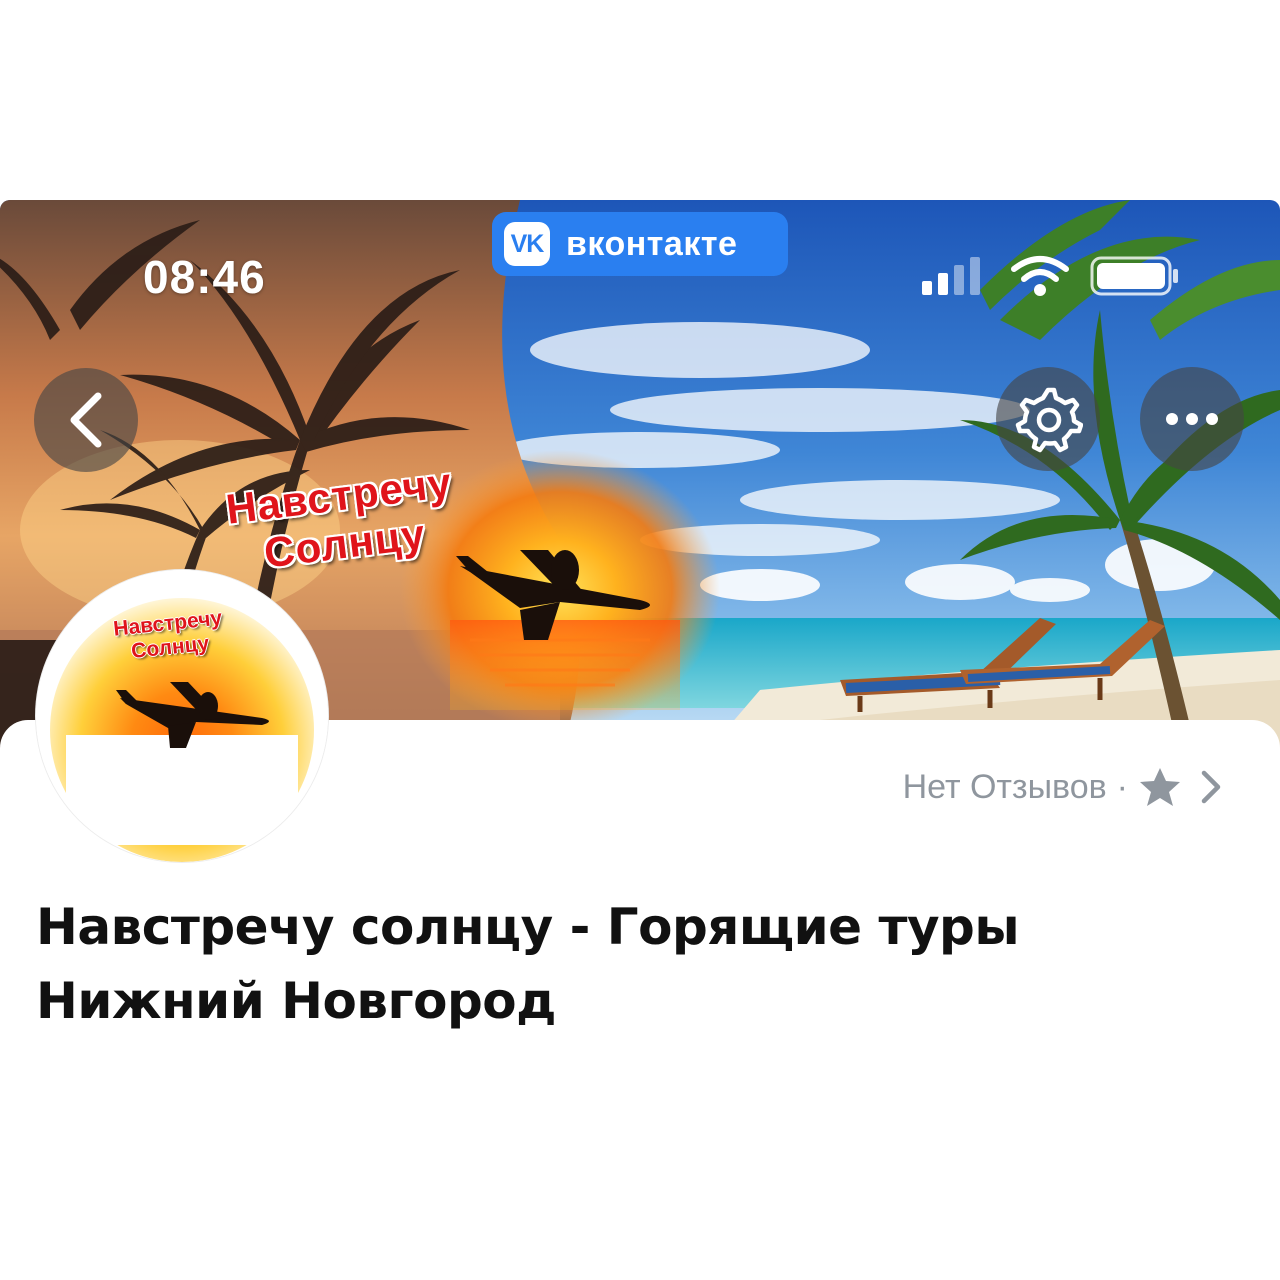 Image resolution: width=1280 pixels, height=1280 pixels. What do you see at coordinates (527, 244) in the screenshot?
I see `vk-logo-icon: VK` at bounding box center [527, 244].